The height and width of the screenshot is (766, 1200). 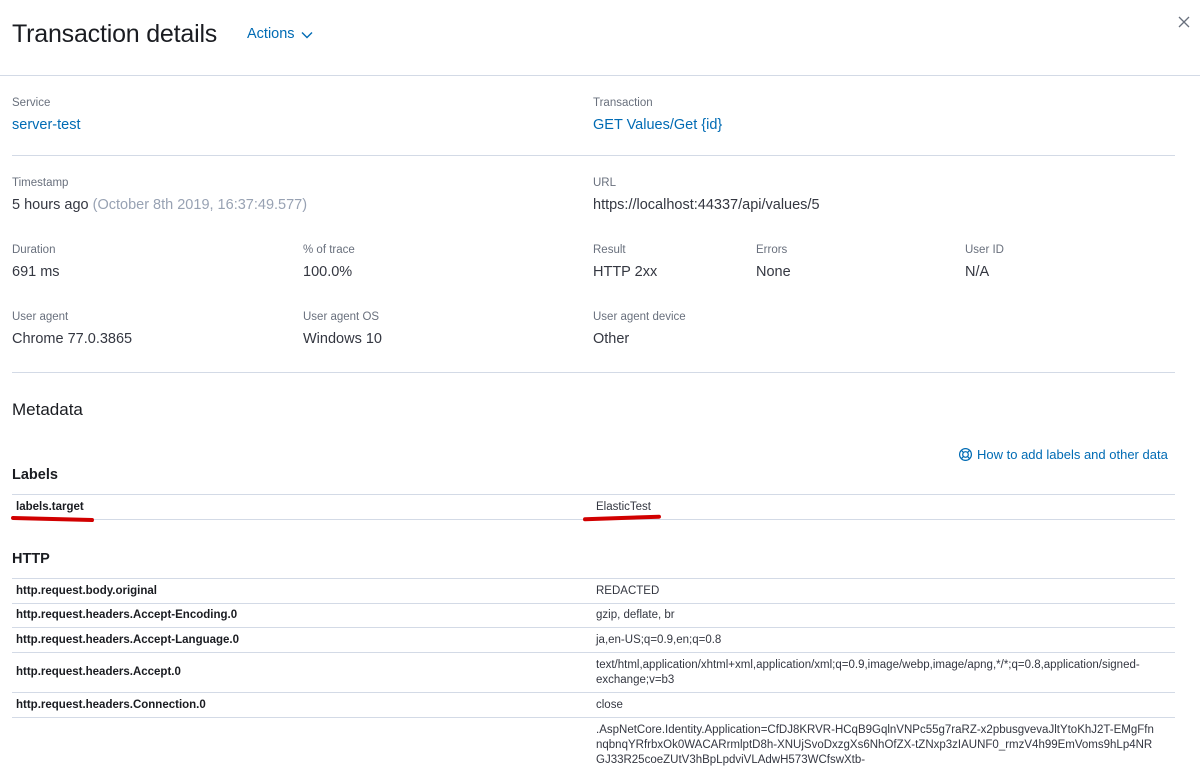 What do you see at coordinates (115, 34) in the screenshot?
I see `flyout-title: Transaction details` at bounding box center [115, 34].